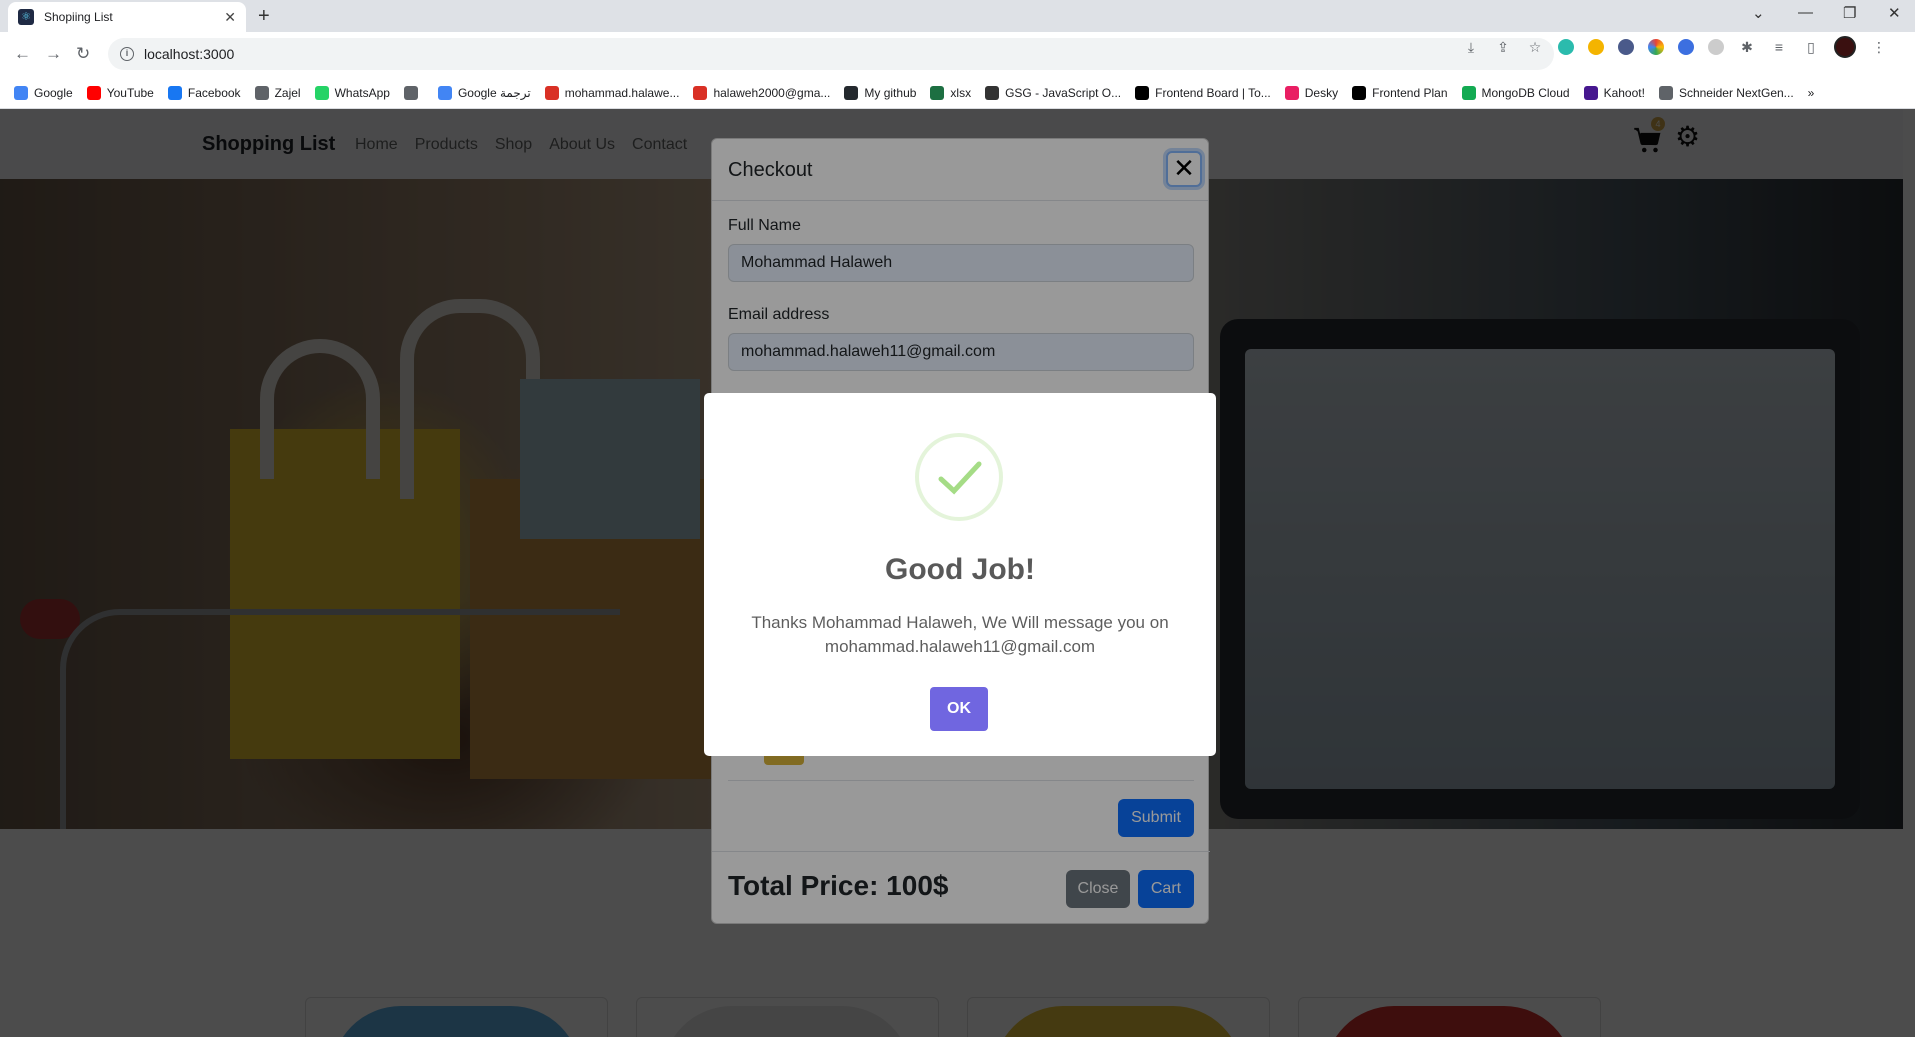  I want to click on restore-icon: ❐, so click(1849, 13).